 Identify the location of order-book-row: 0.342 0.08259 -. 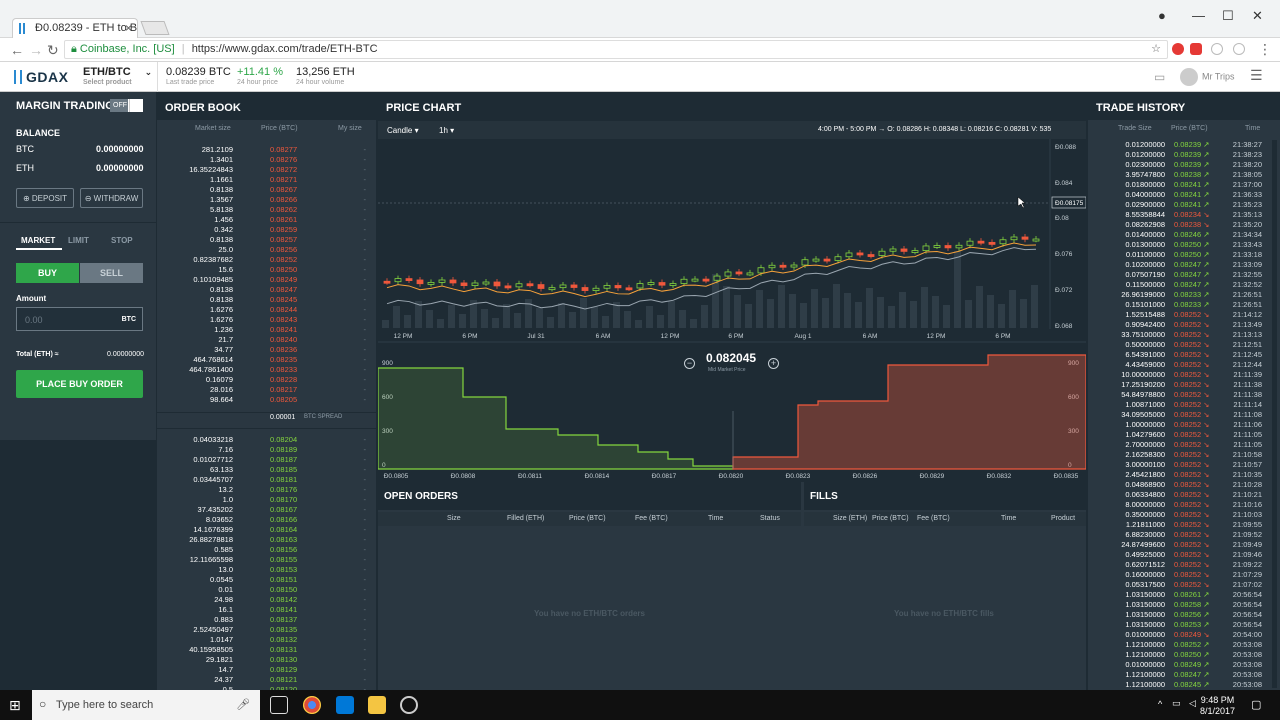
(266, 230).